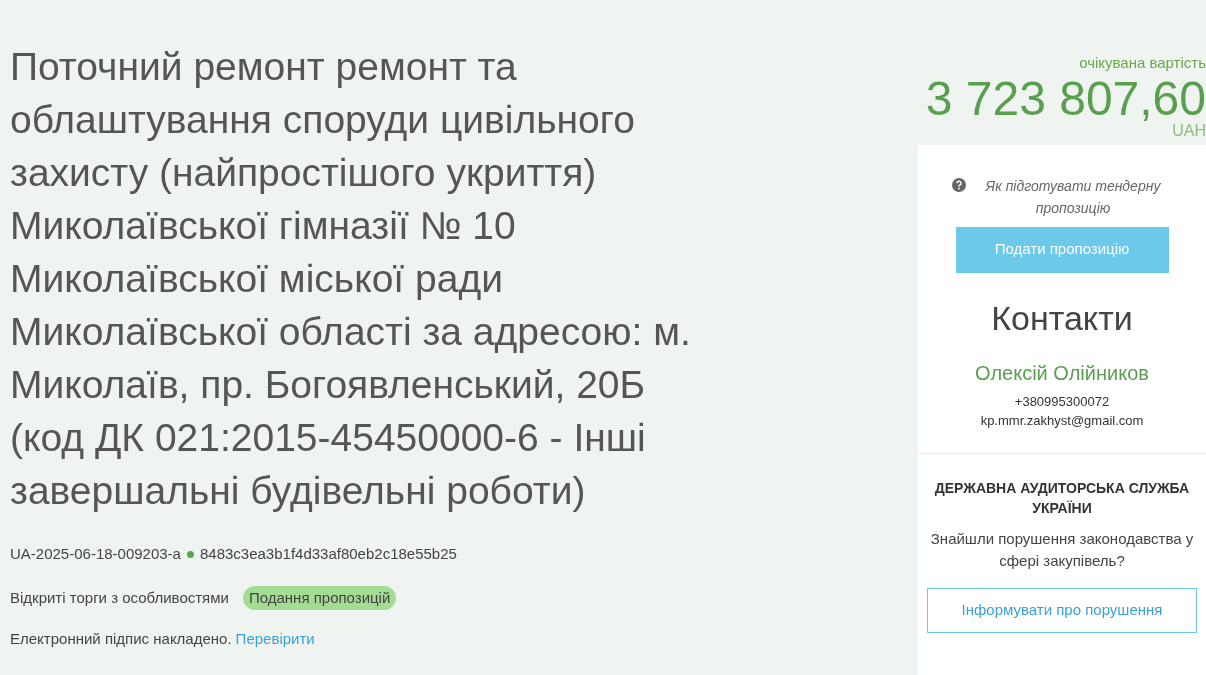 This screenshot has width=1206, height=675. Describe the element at coordinates (275, 639) in the screenshot. I see `verify-link: Перевірити` at that location.